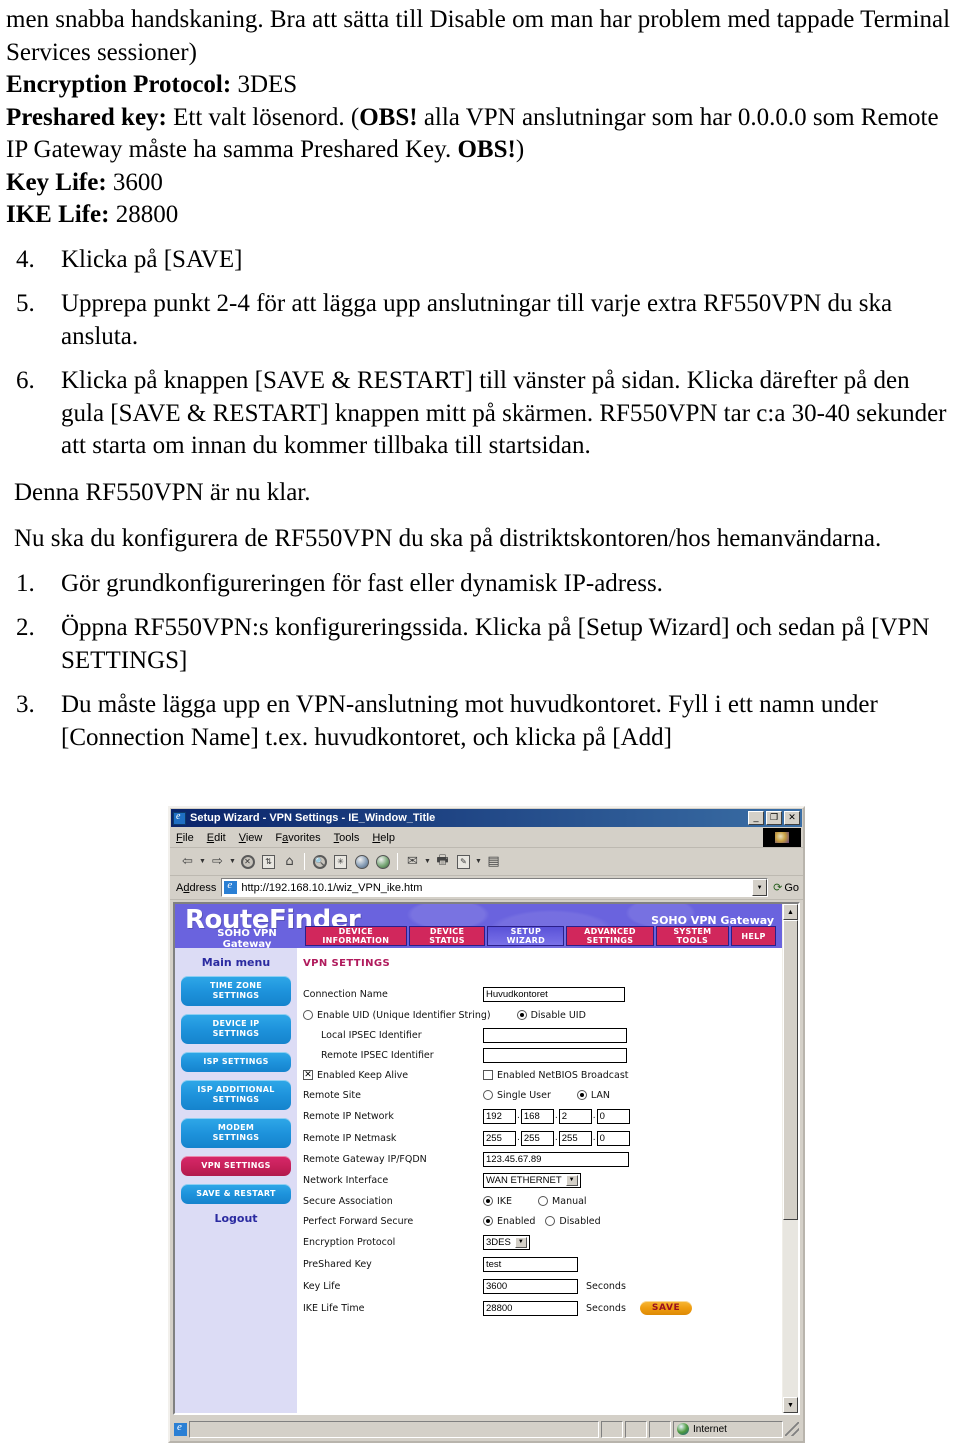  What do you see at coordinates (550, 1221) in the screenshot?
I see `pfs-disabled-radio` at bounding box center [550, 1221].